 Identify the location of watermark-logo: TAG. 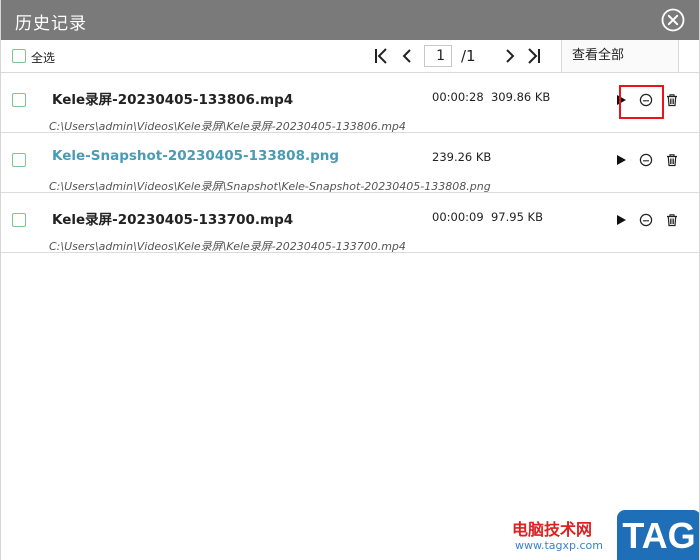
(658, 535).